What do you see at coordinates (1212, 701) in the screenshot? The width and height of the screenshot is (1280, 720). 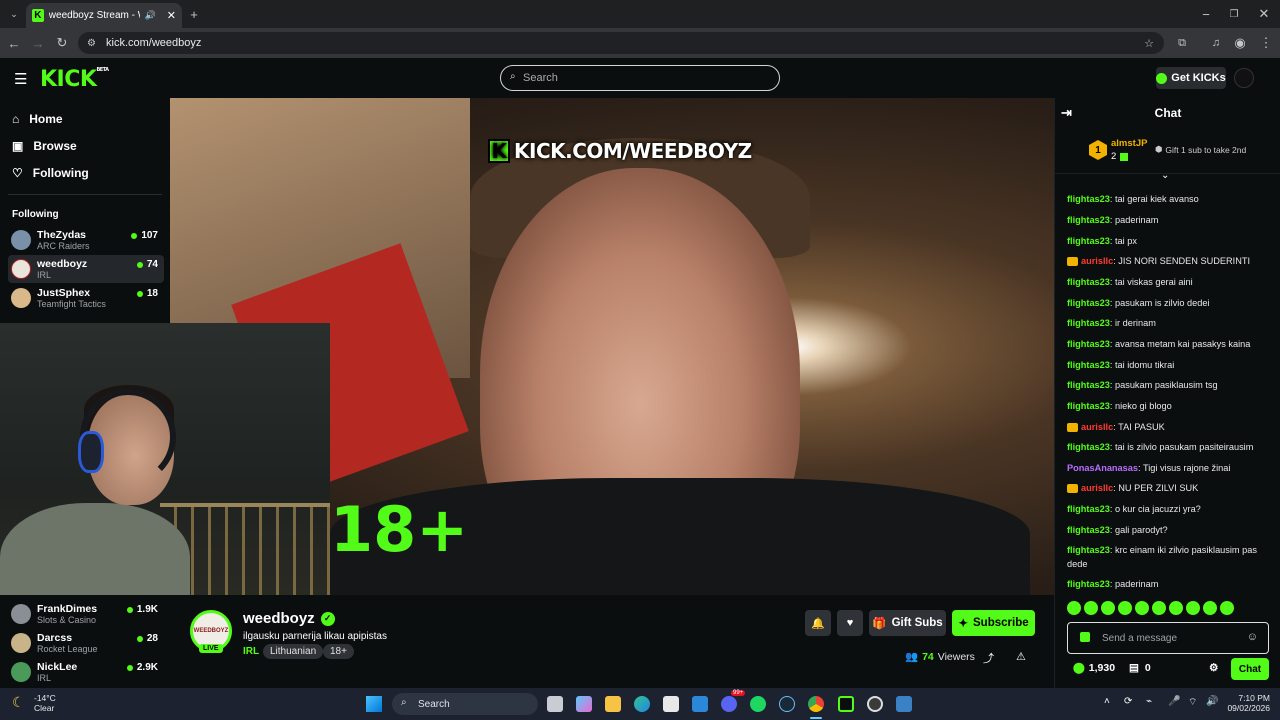 I see `tray-volume-icon: 🔊` at bounding box center [1212, 701].